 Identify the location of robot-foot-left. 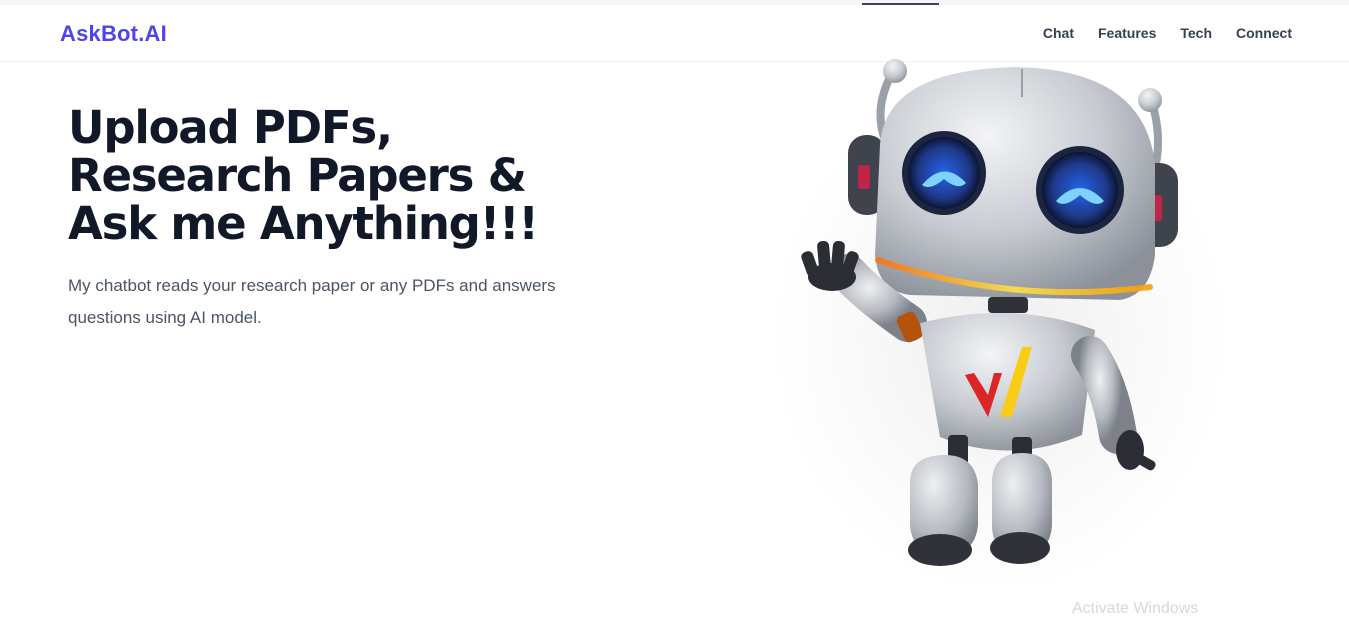
(940, 550).